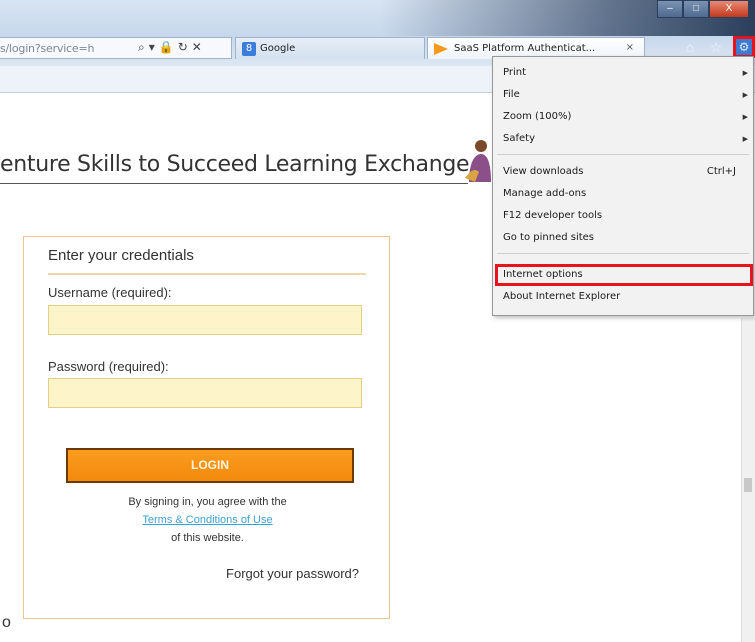  Describe the element at coordinates (249, 48) in the screenshot. I see `google-favicon-icon: 8` at that location.